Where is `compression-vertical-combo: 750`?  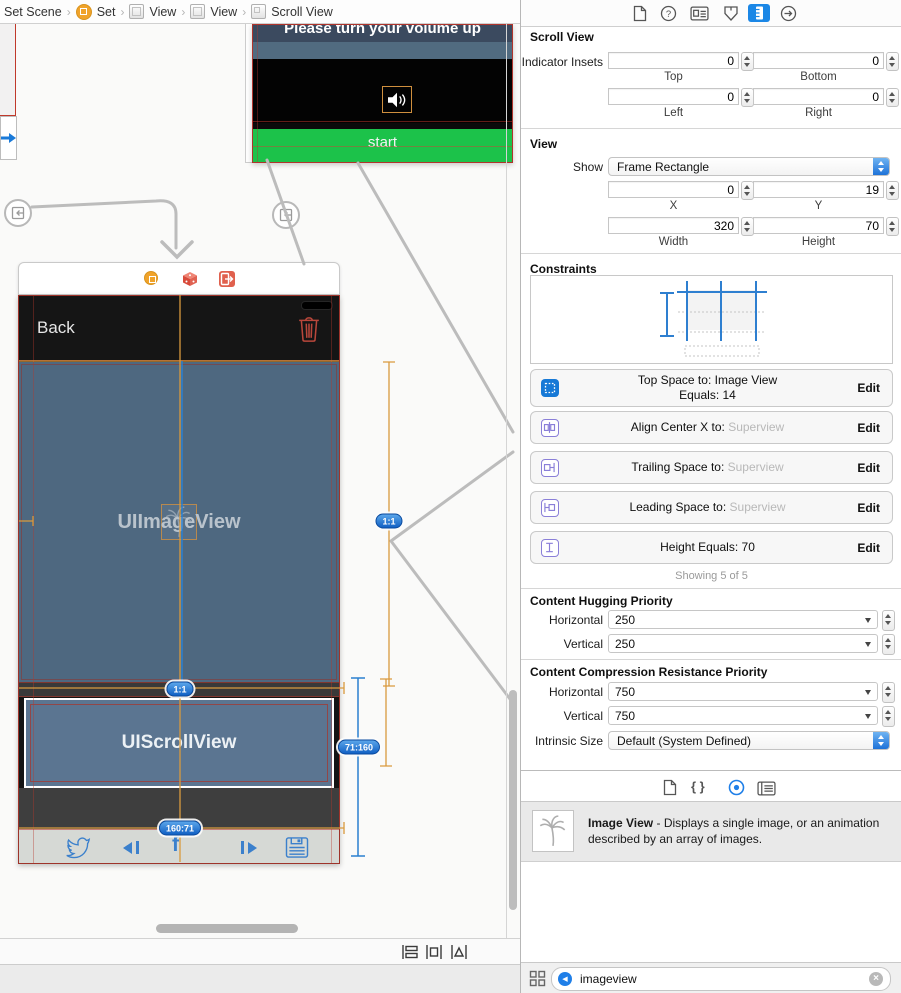
compression-vertical-combo: 750 is located at coordinates (743, 715).